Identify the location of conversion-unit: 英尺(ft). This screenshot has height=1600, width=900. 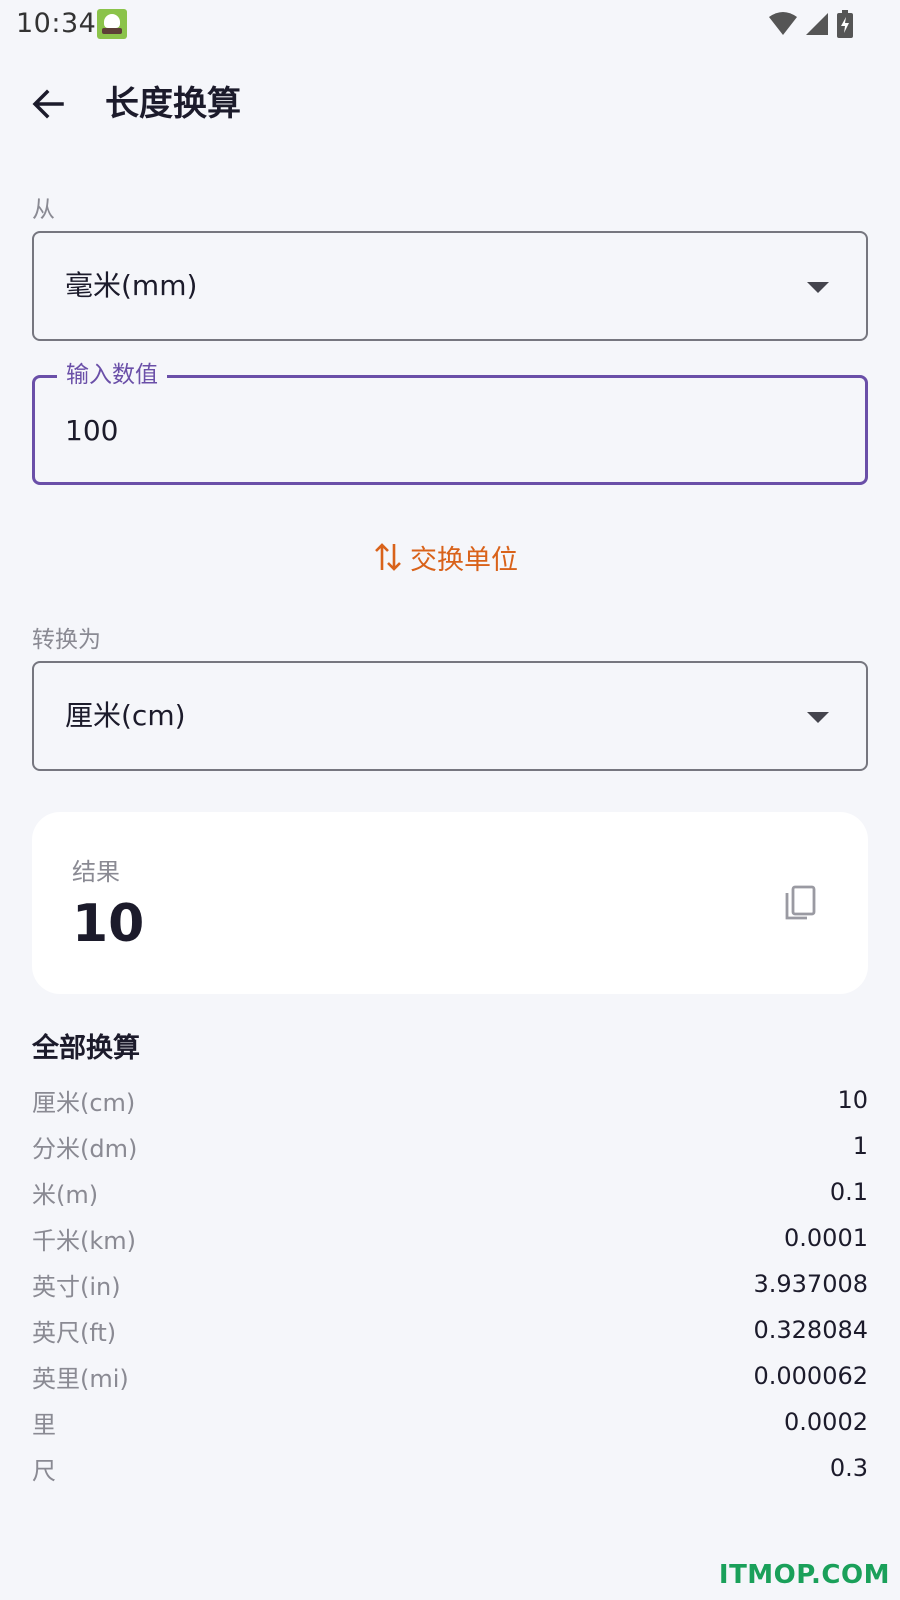
(74, 1332).